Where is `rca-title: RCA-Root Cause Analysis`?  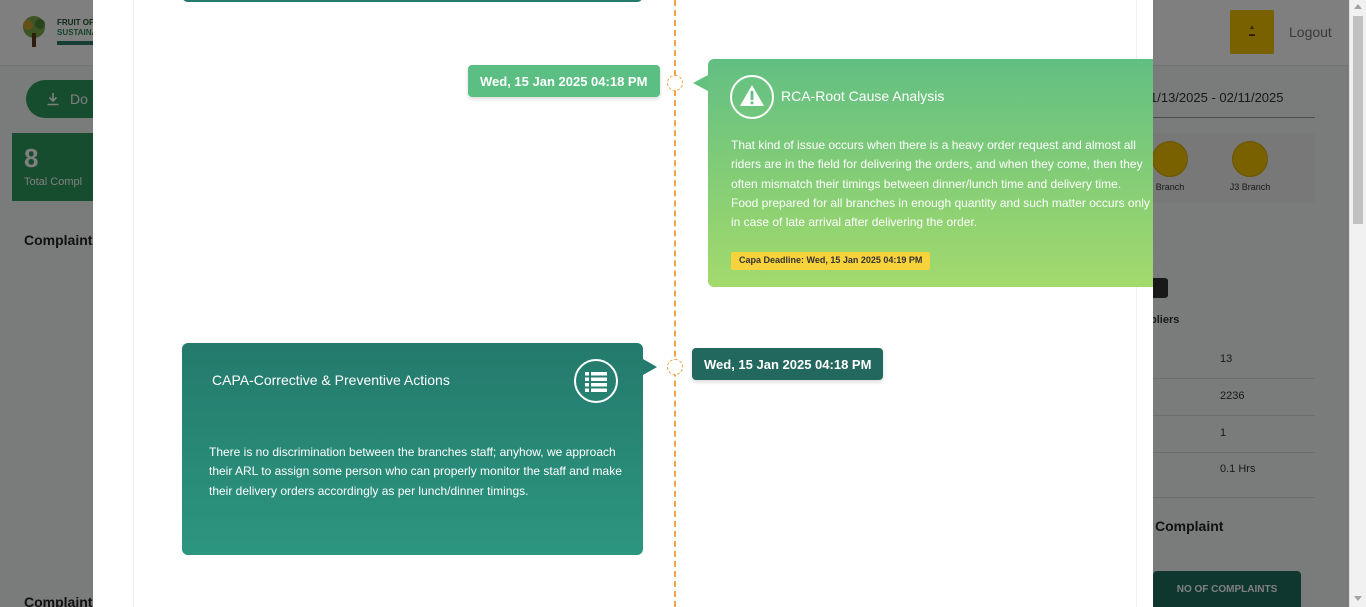 rca-title: RCA-Root Cause Analysis is located at coordinates (863, 96).